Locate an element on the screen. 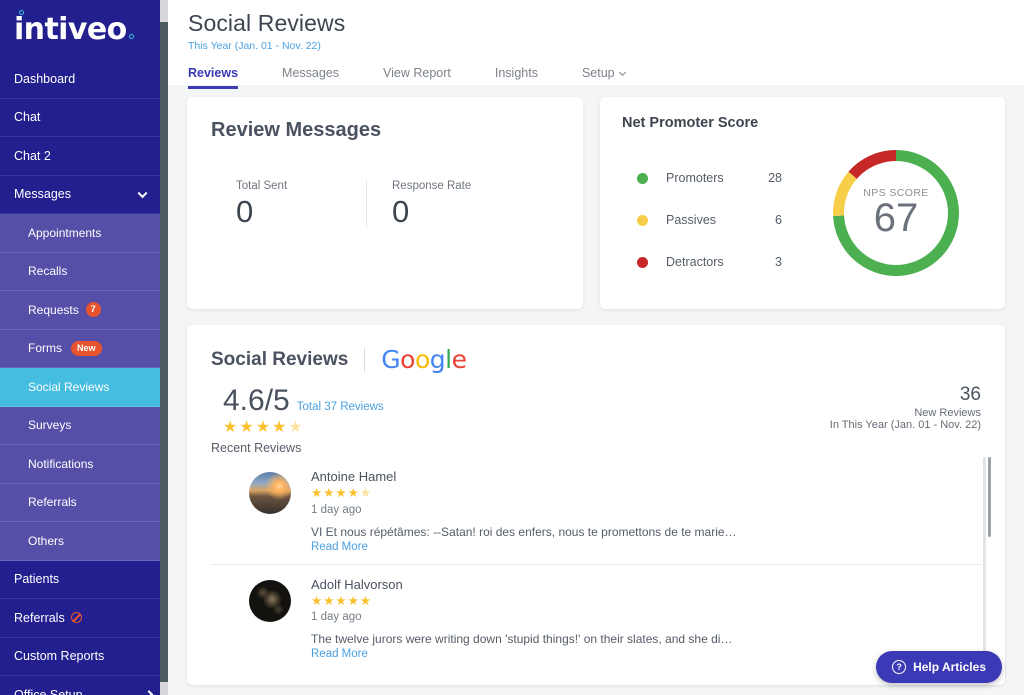  sidebar-scrollbar-thumb is located at coordinates (164, 352).